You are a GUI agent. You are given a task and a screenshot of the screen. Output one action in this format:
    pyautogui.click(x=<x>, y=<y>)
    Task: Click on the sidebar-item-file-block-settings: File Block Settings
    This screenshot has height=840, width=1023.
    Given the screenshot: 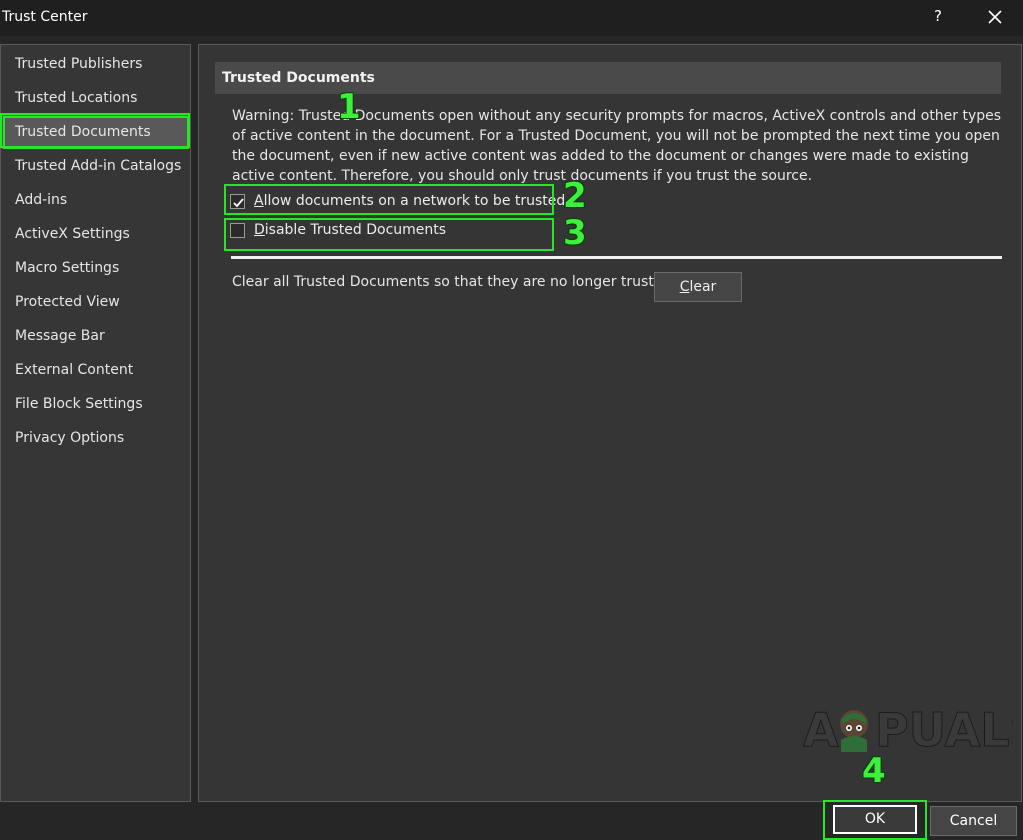 What is the action you would take?
    pyautogui.click(x=95, y=404)
    